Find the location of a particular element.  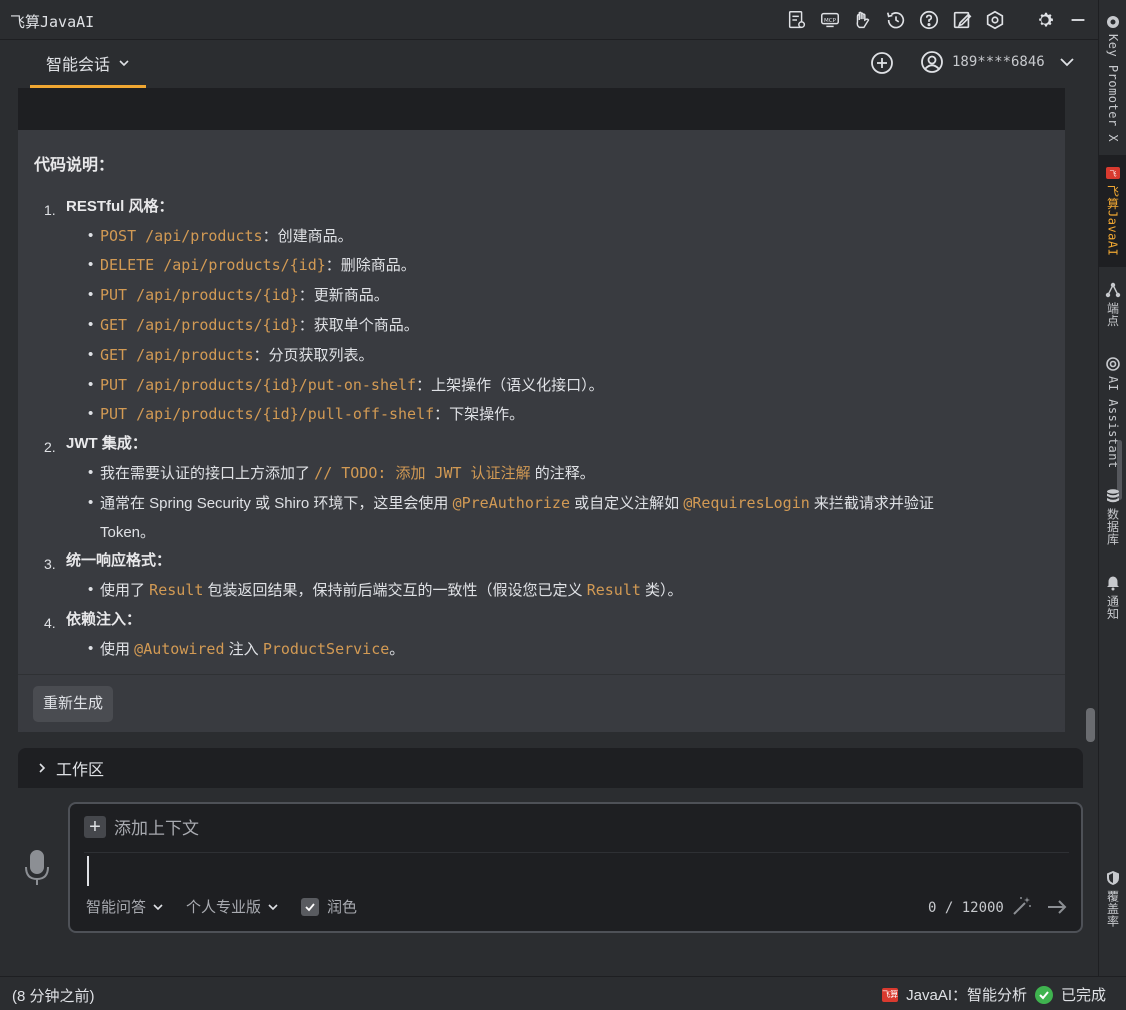

minimize-icon is located at coordinates (1078, 20).